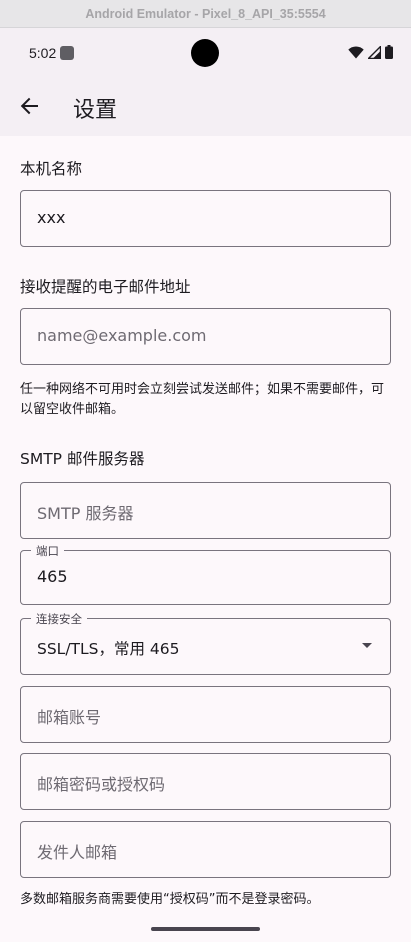 The width and height of the screenshot is (411, 942). Describe the element at coordinates (356, 51) in the screenshot. I see `wifi-icon` at that location.